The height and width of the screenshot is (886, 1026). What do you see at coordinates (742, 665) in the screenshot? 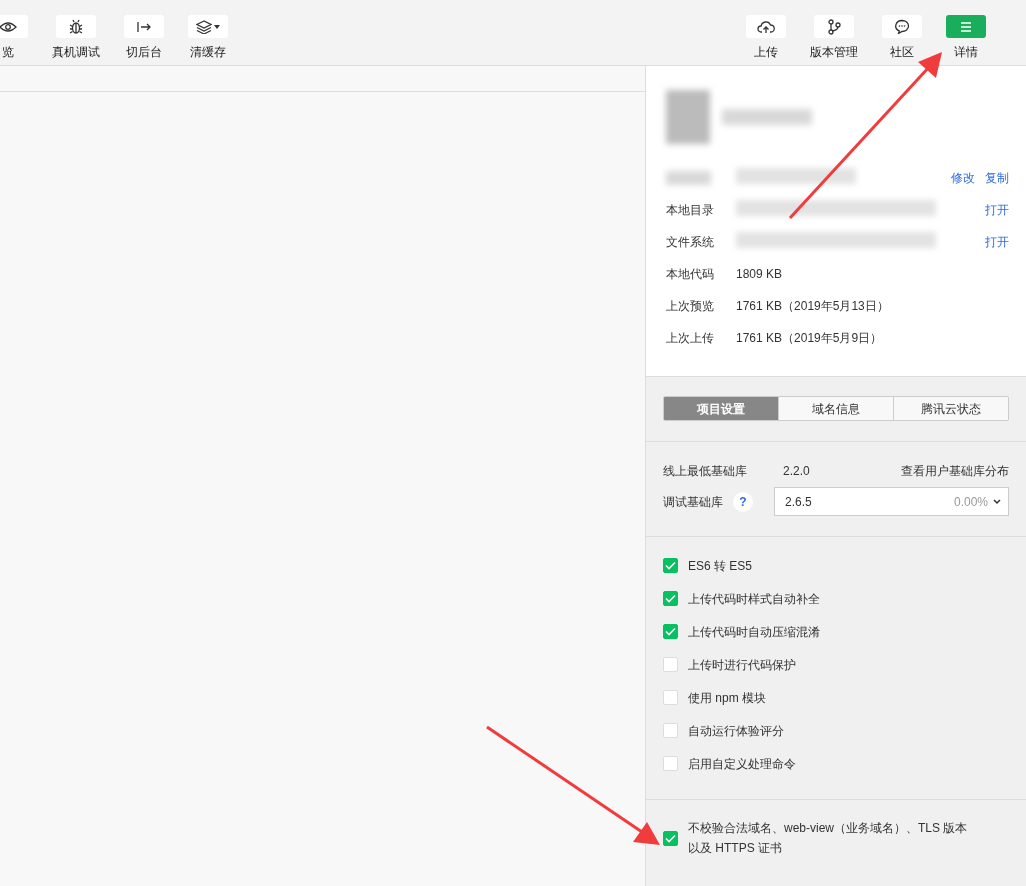
I see `option-label: 上传时进行代码保护` at bounding box center [742, 665].